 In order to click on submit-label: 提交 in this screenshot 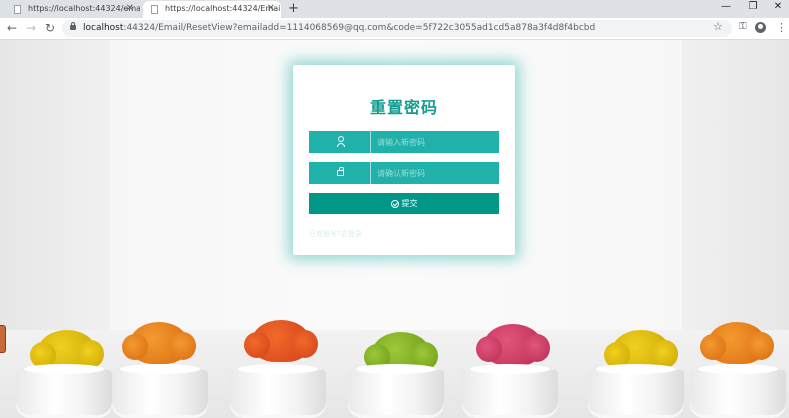, I will do `click(409, 203)`.